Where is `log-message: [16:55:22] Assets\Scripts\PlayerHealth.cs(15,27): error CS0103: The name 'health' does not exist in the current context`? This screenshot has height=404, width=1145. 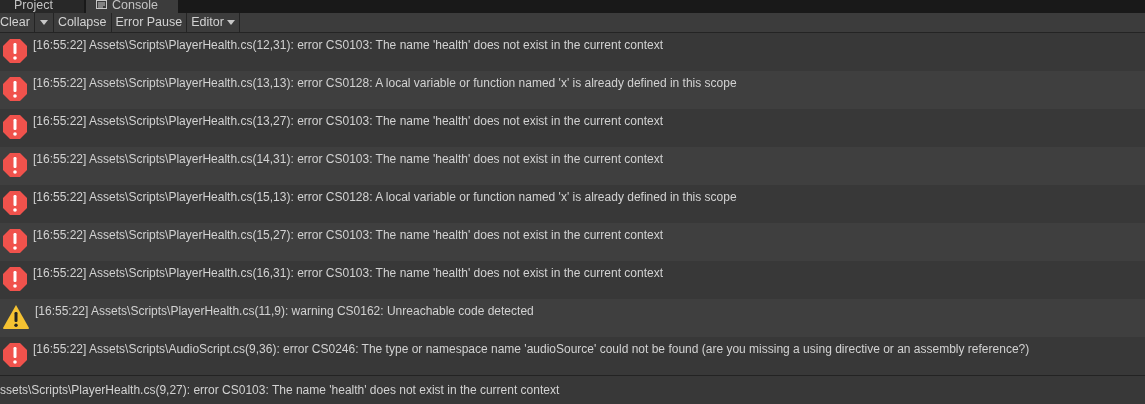 log-message: [16:55:22] Assets\Scripts\PlayerHealth.cs(15,27): error CS0103: The name 'health' does not exist in the current context is located at coordinates (348, 234).